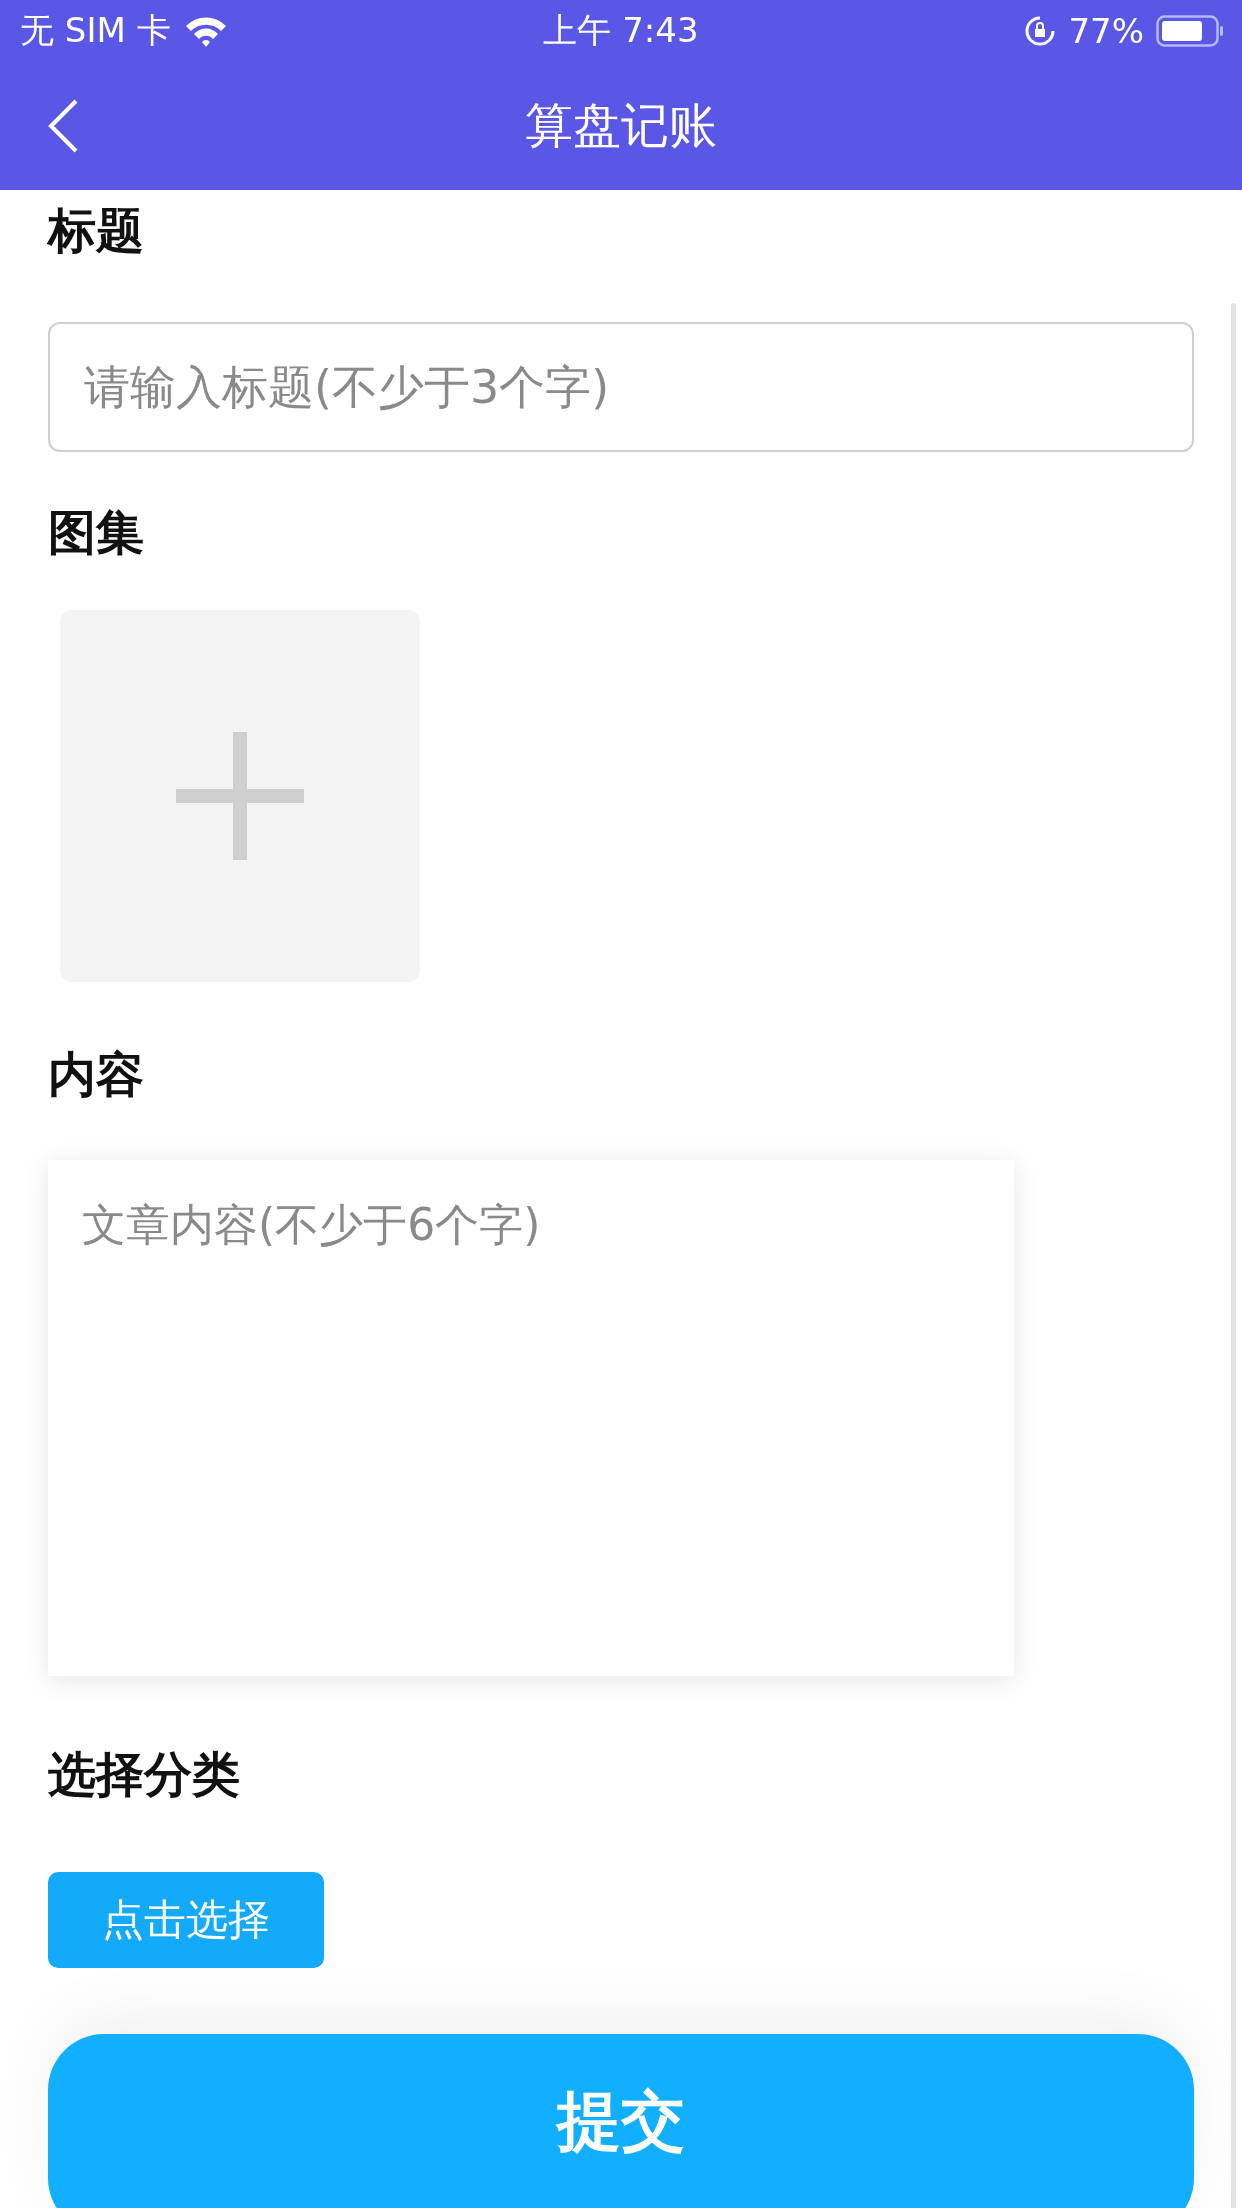  I want to click on section-label: 图集, so click(96, 532).